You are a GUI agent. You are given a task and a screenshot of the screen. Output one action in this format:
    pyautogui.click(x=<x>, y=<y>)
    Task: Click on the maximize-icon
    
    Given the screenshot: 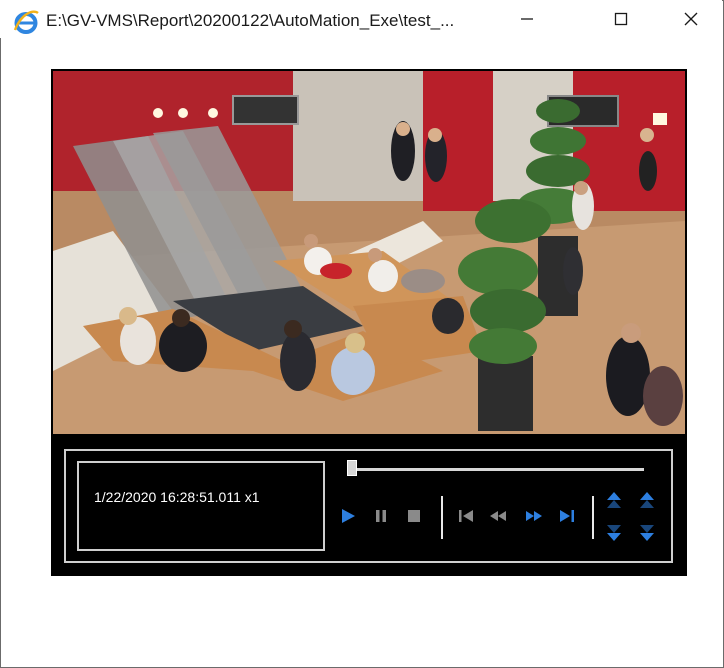 What is the action you would take?
    pyautogui.click(x=621, y=19)
    